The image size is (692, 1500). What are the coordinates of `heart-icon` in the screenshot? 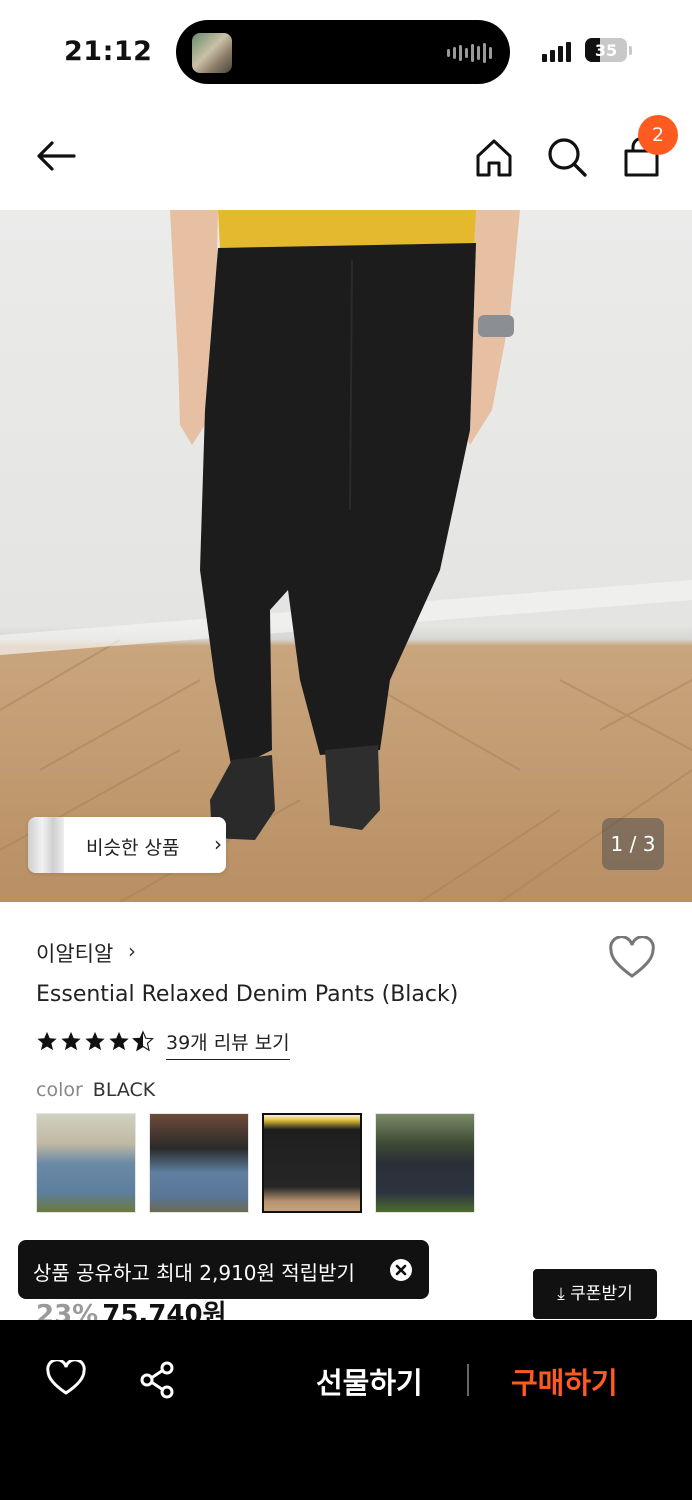 It's located at (632, 958).